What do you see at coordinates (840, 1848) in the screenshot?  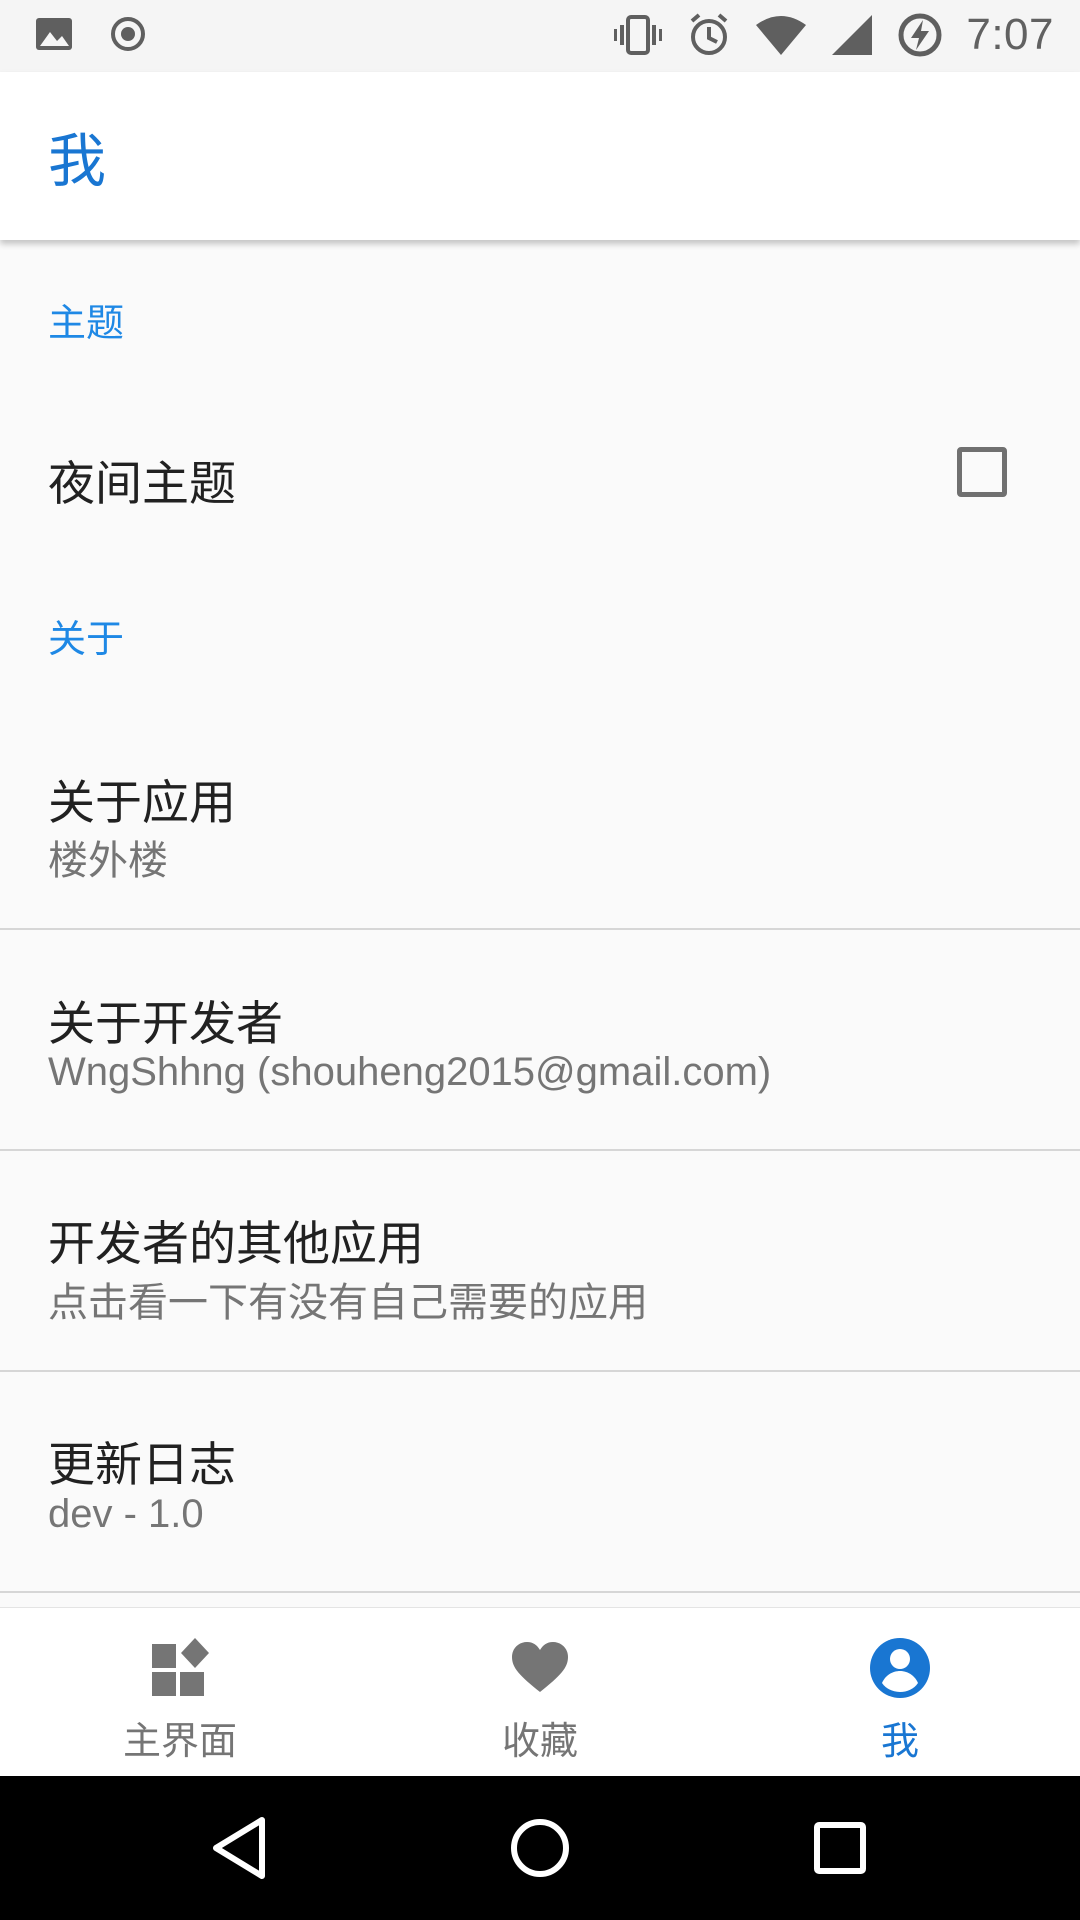 I see `recents-icon` at bounding box center [840, 1848].